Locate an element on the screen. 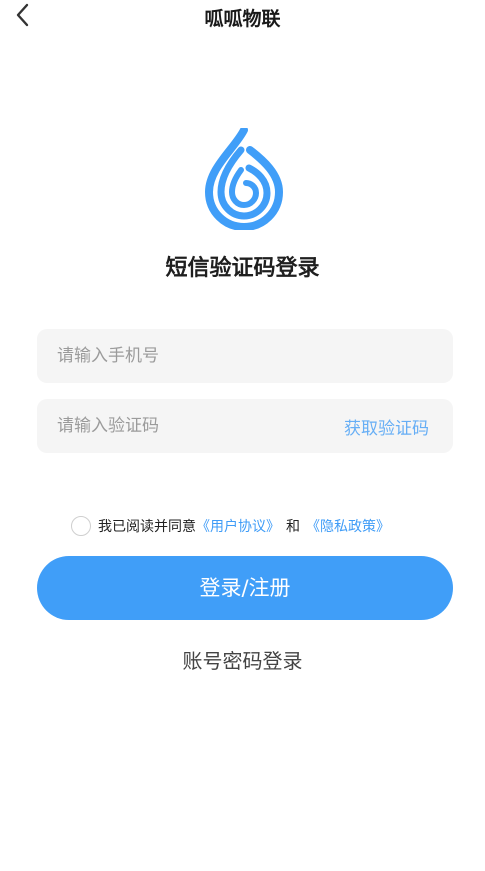 This screenshot has height=871, width=485. login-register-button: 登录/注册 is located at coordinates (245, 588).